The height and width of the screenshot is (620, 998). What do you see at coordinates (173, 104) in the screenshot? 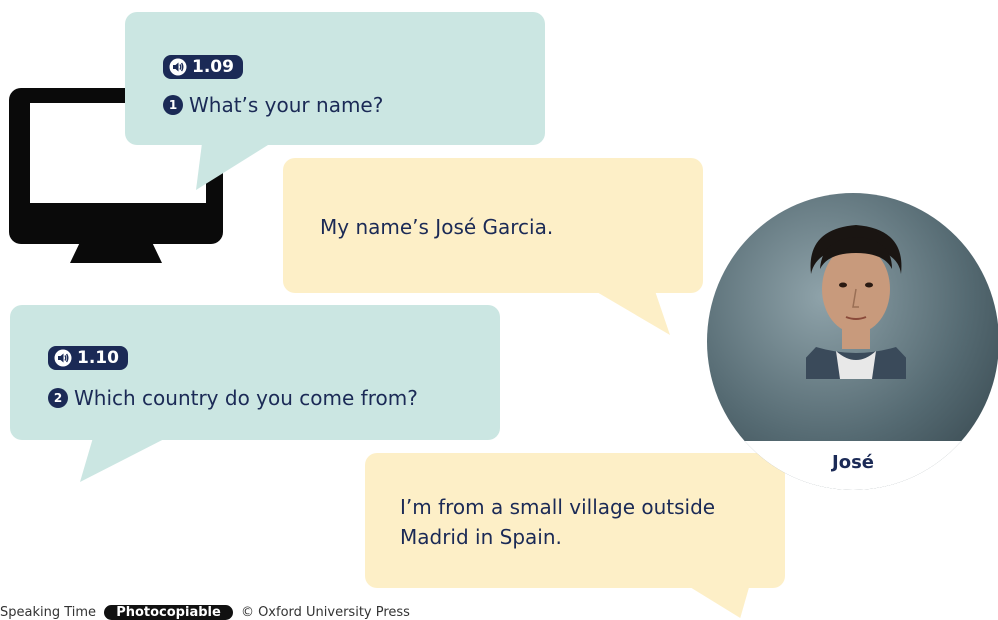
I see `question-number: 1` at bounding box center [173, 104].